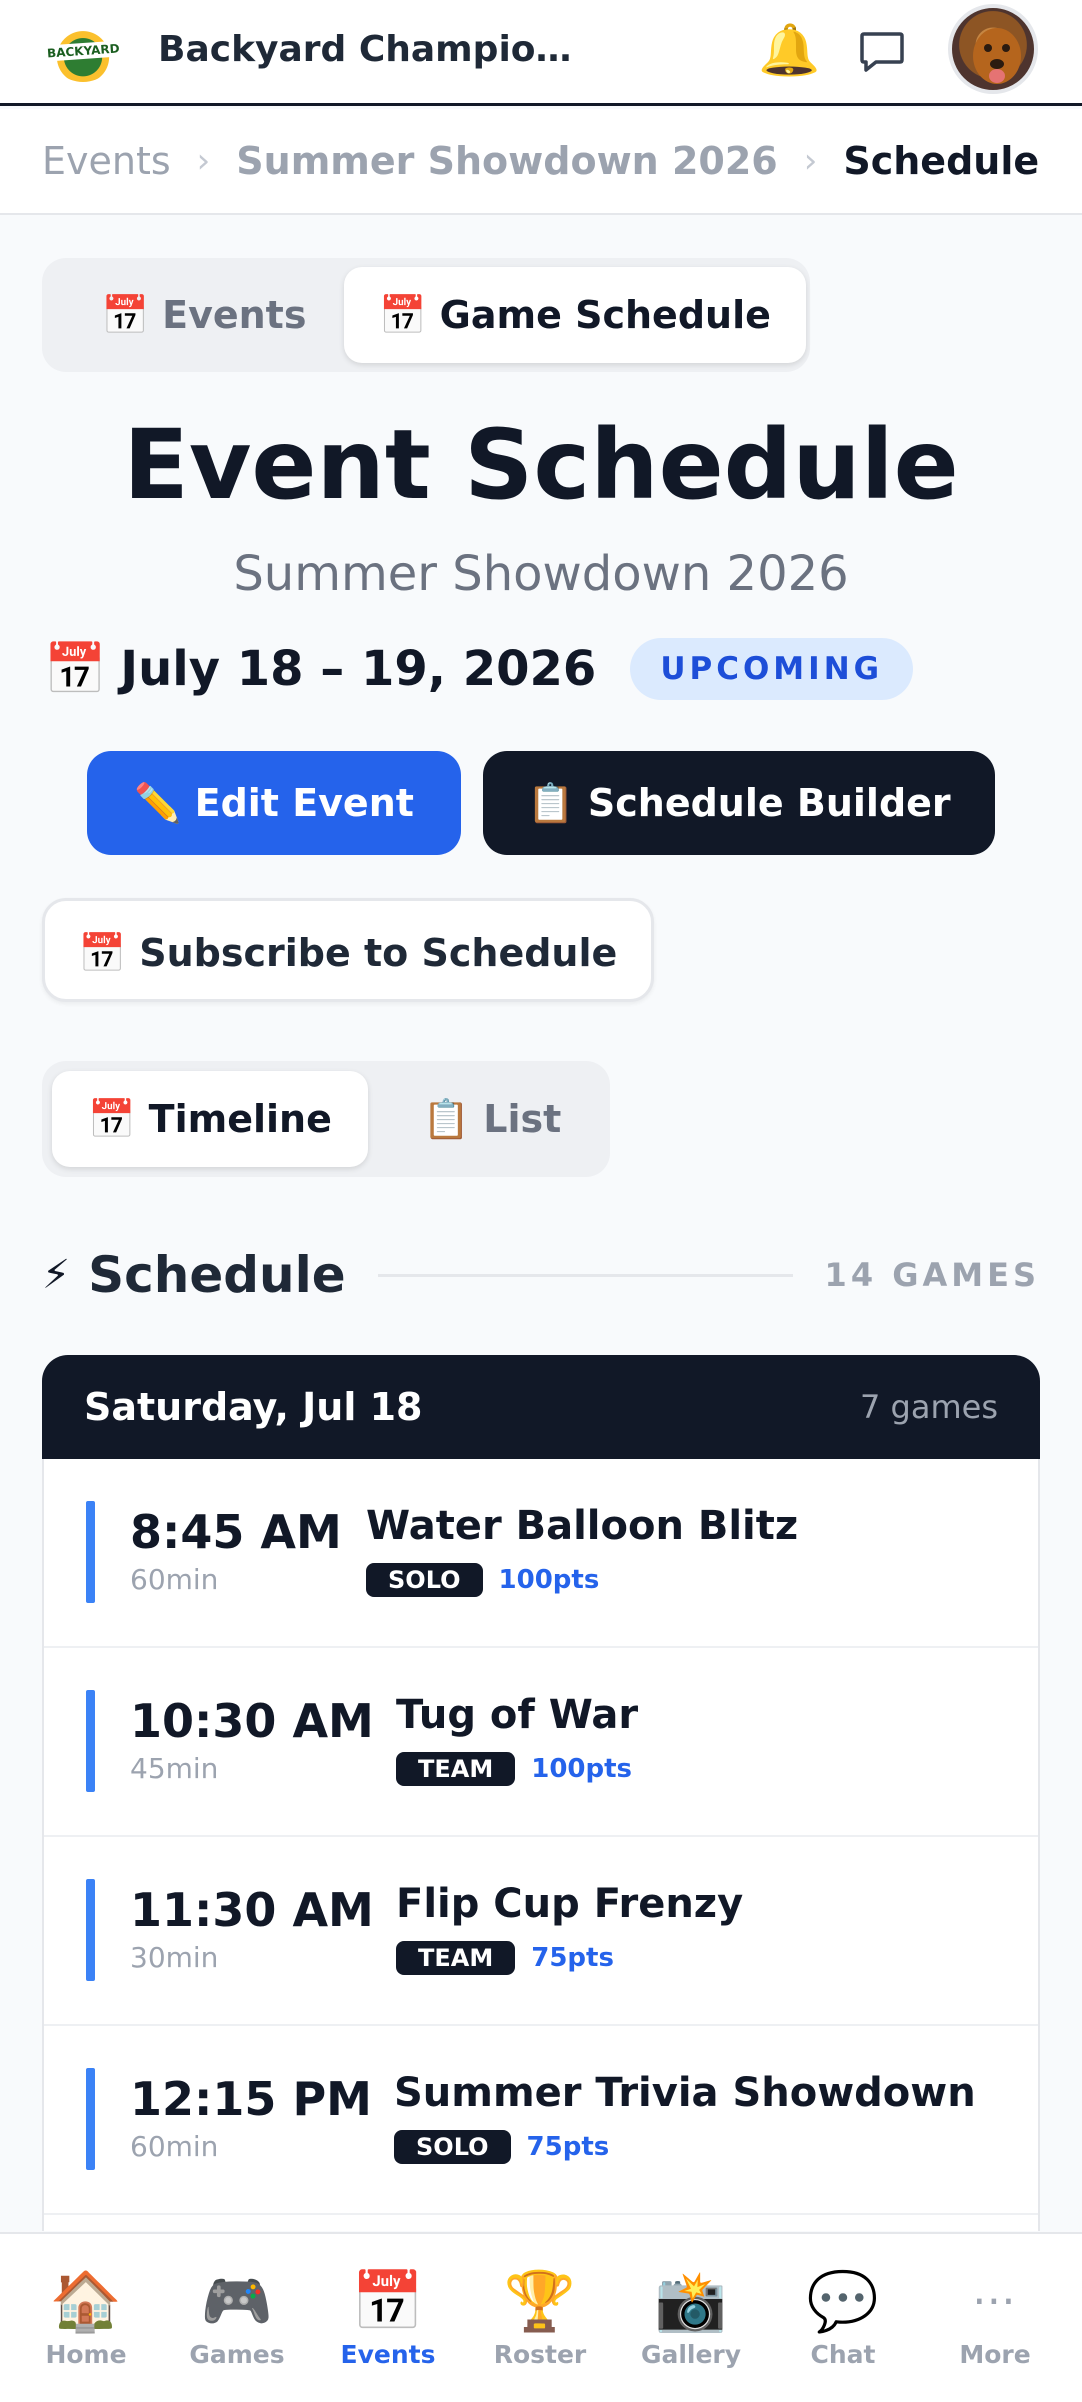 This screenshot has width=1082, height=2402. Describe the element at coordinates (274, 803) in the screenshot. I see `edit-event-button: ✏️ Edit Event` at that location.